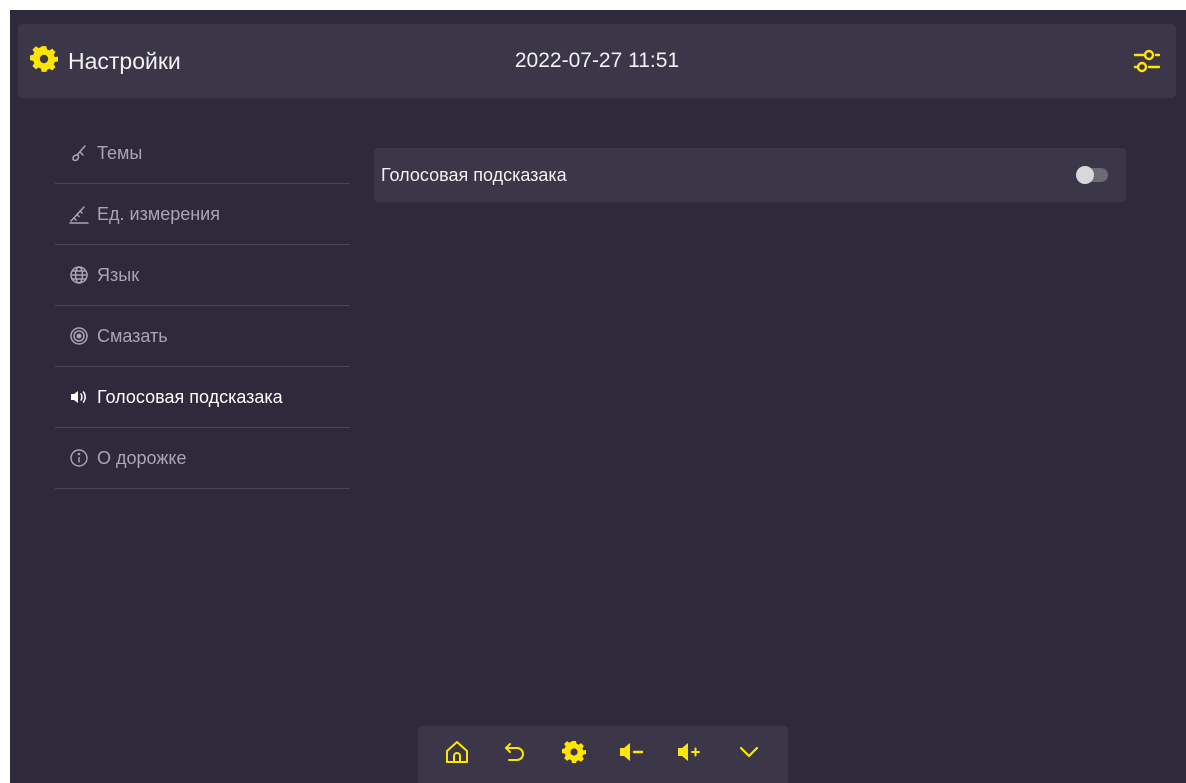 The height and width of the screenshot is (783, 1186). Describe the element at coordinates (118, 274) in the screenshot. I see `sidebar-item-label: Язык` at that location.